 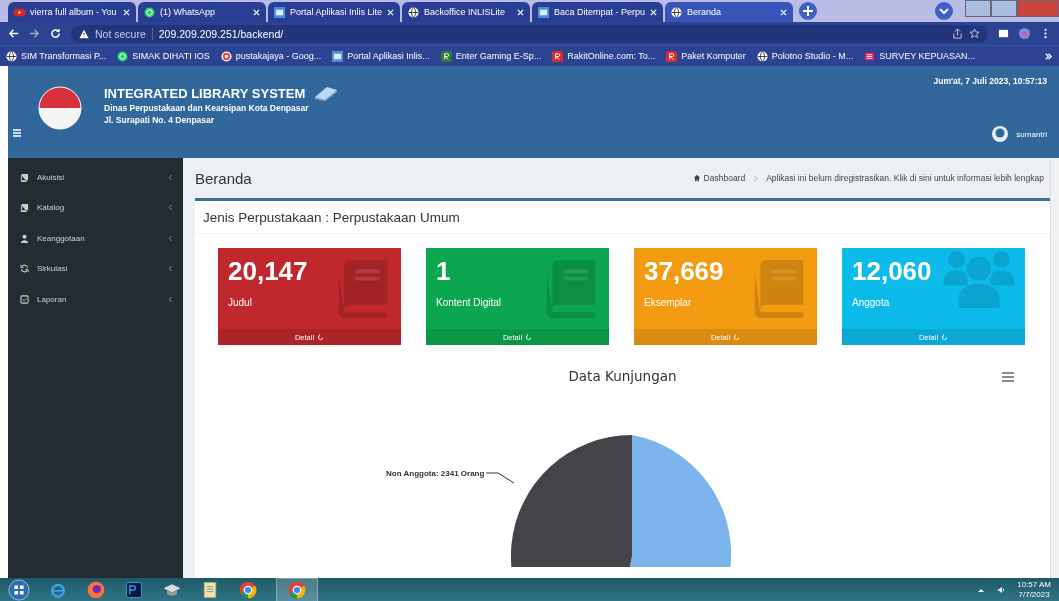 What do you see at coordinates (684, 271) in the screenshot?
I see `stat-value: 37,669` at bounding box center [684, 271].